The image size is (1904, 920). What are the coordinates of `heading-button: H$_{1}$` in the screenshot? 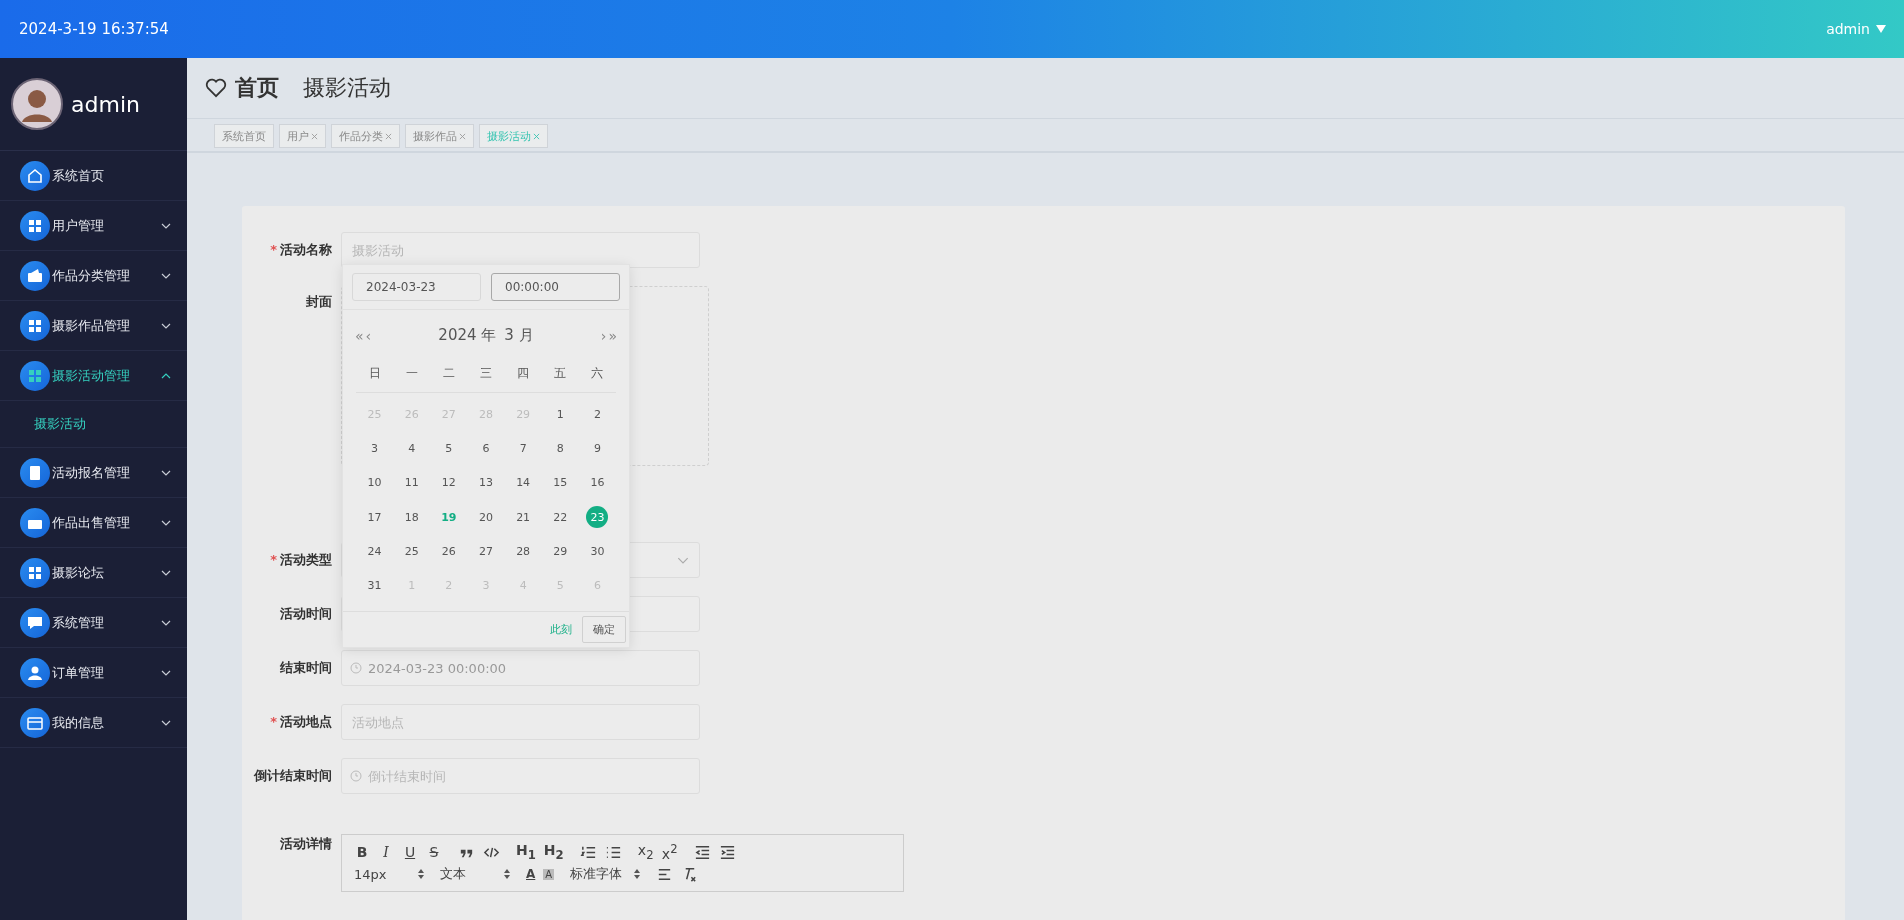 It's located at (526, 852).